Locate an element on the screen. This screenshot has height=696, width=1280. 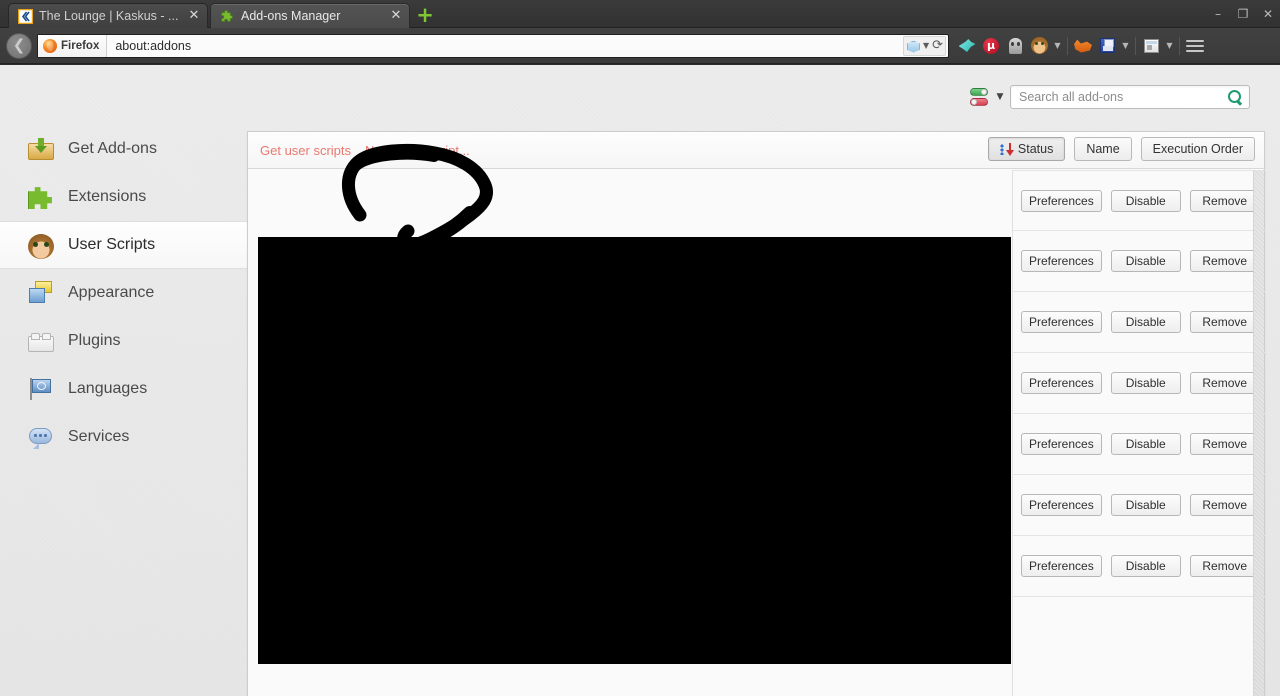
search-icon is located at coordinates (1235, 97).